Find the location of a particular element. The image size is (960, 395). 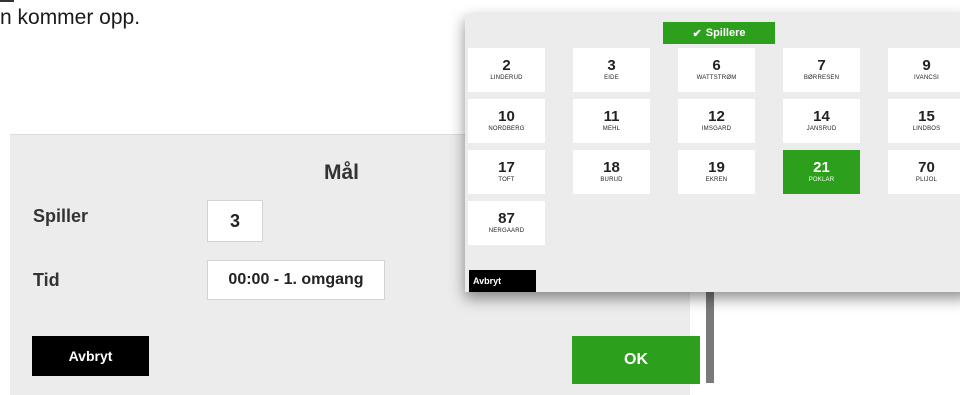

player-name: IMSGARD is located at coordinates (716, 128).